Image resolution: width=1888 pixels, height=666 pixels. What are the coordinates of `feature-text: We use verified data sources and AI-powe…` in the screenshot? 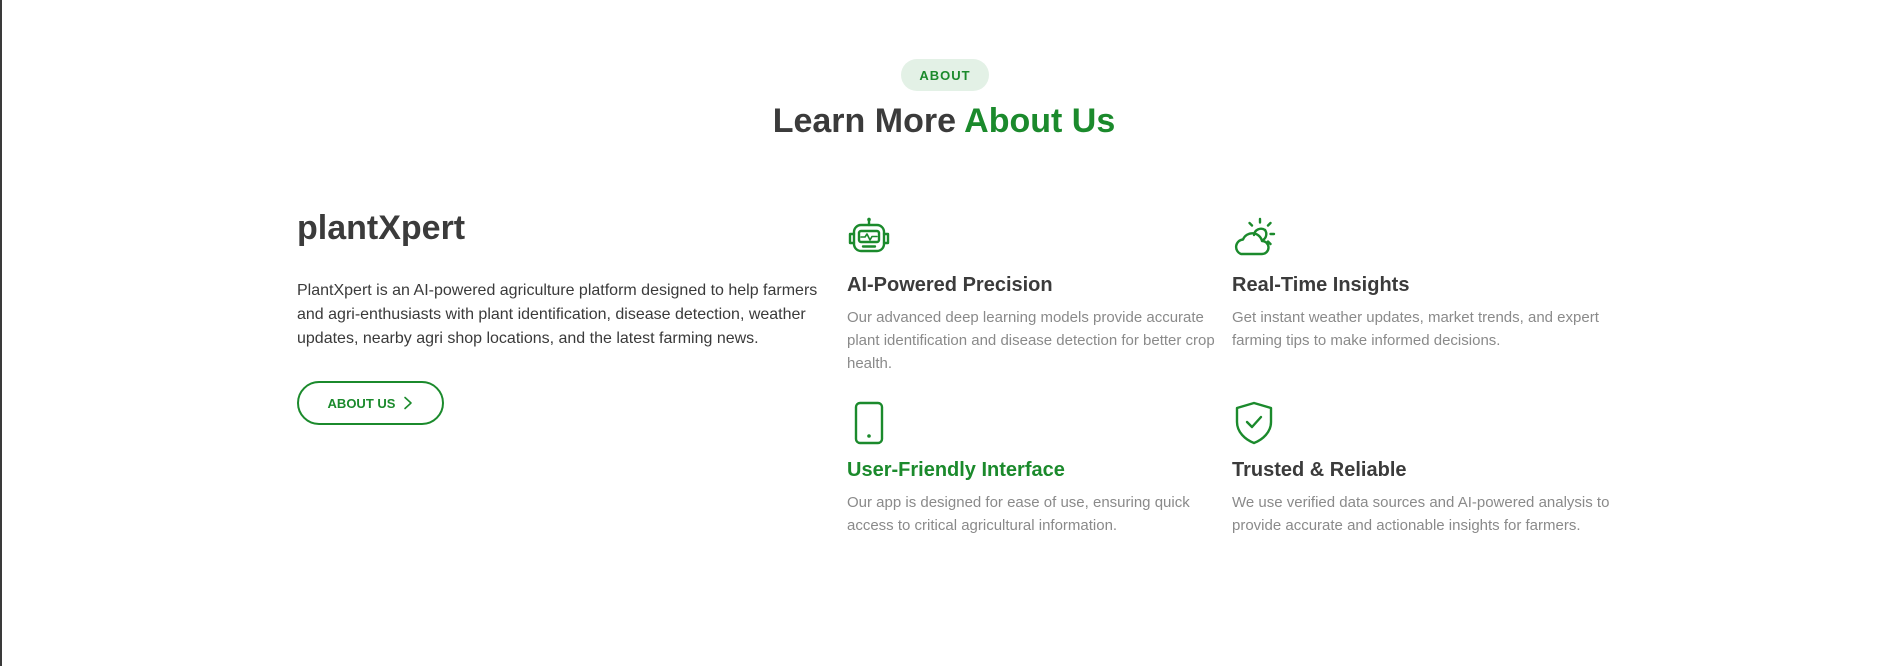 It's located at (1421, 514).